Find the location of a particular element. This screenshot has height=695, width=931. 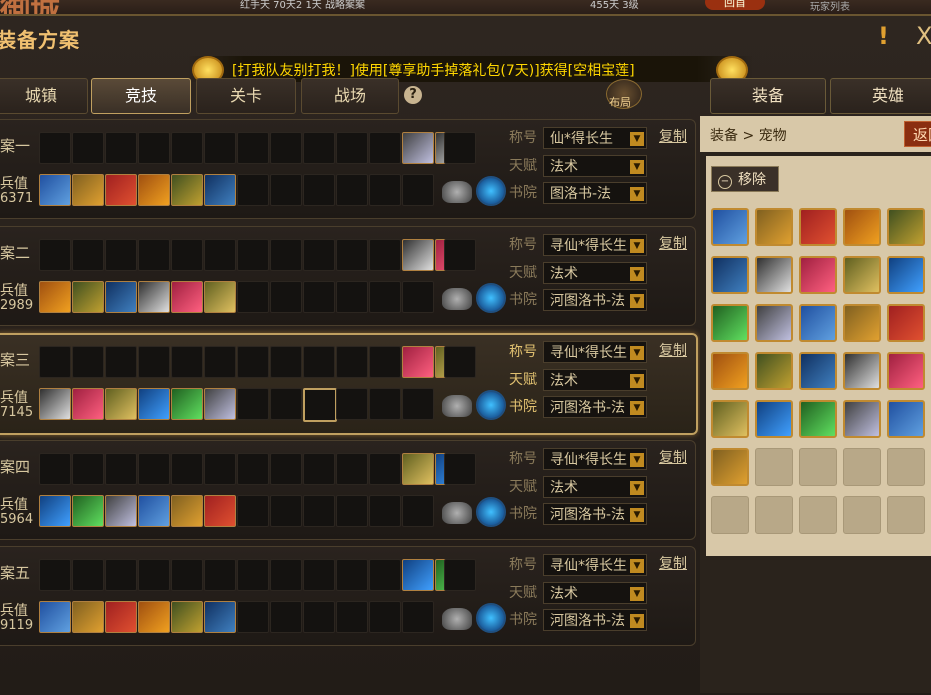

tab-town: 城镇 is located at coordinates (44, 96).